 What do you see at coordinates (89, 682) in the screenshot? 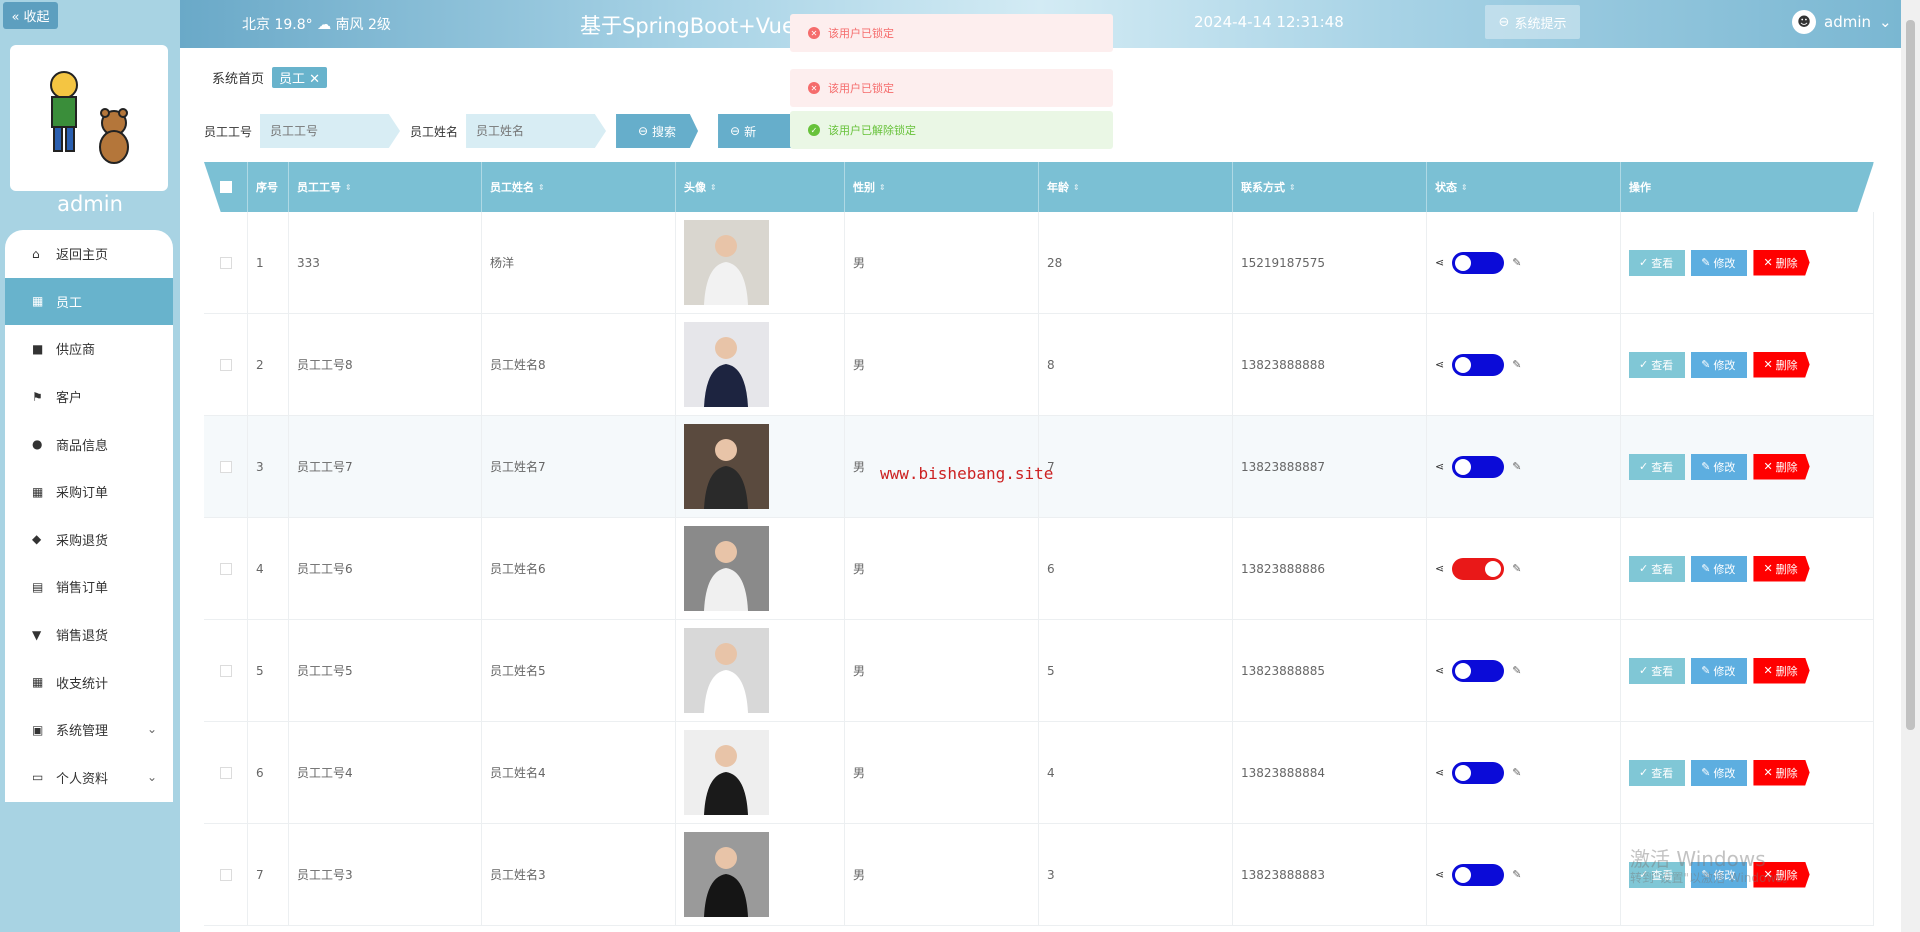
I see `sidebar-item-finance: ▦ 收支统计` at bounding box center [89, 682].